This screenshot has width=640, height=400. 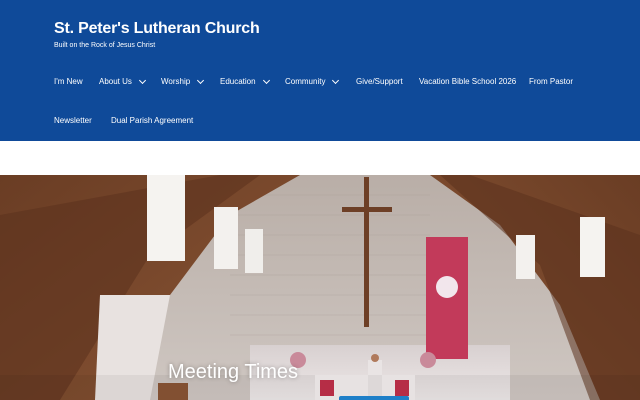 I want to click on nav-item-about-us: About Us, so click(x=122, y=81).